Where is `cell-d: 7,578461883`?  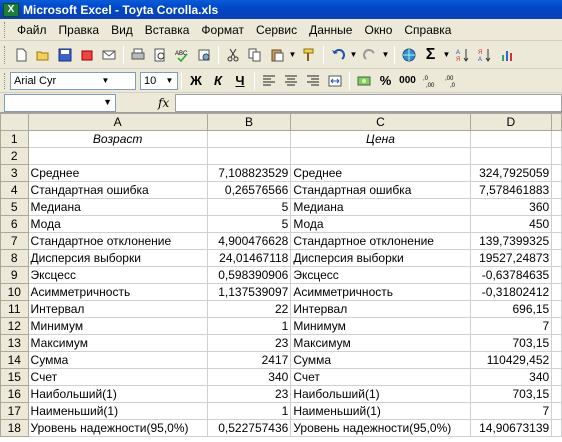
cell-d: 7,578461883 is located at coordinates (511, 190).